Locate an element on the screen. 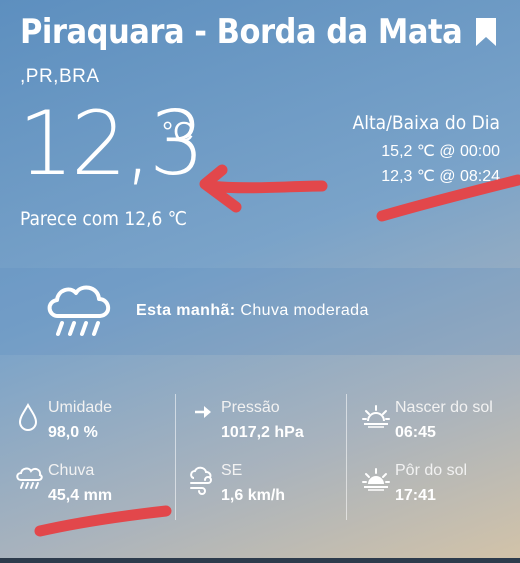  humidity-value: 98,0 % is located at coordinates (73, 432).